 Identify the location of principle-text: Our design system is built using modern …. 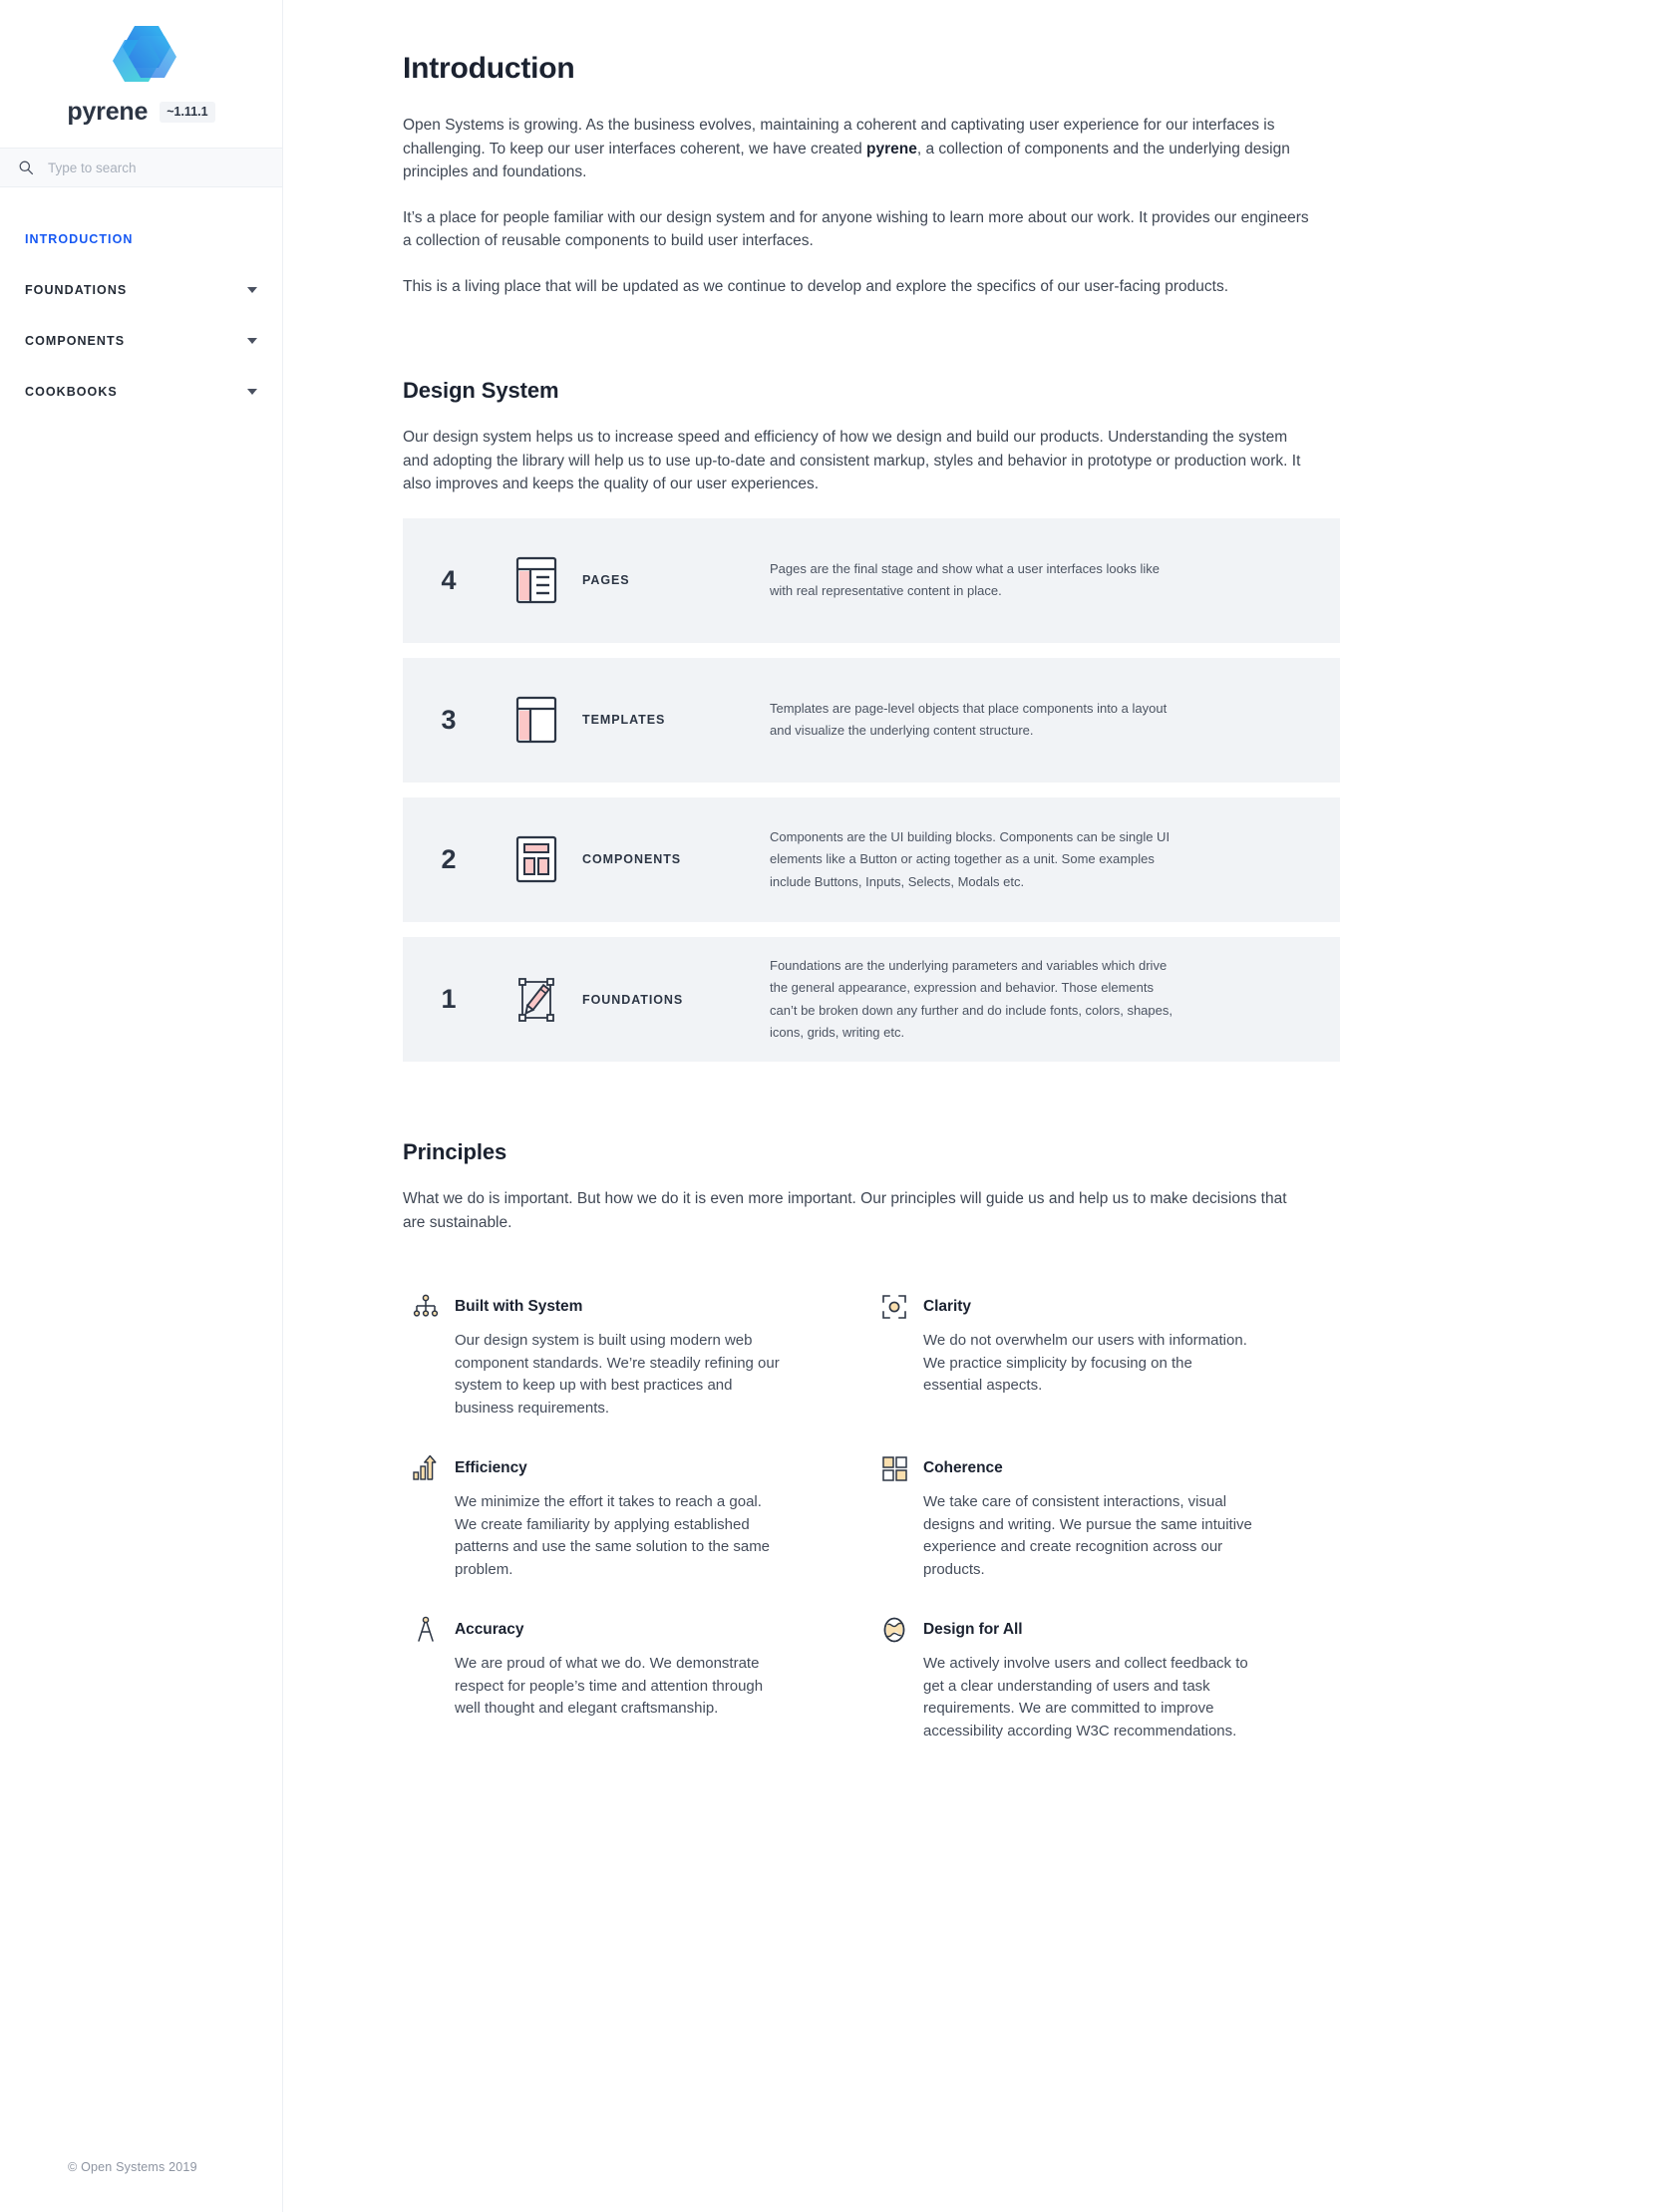
(617, 1374).